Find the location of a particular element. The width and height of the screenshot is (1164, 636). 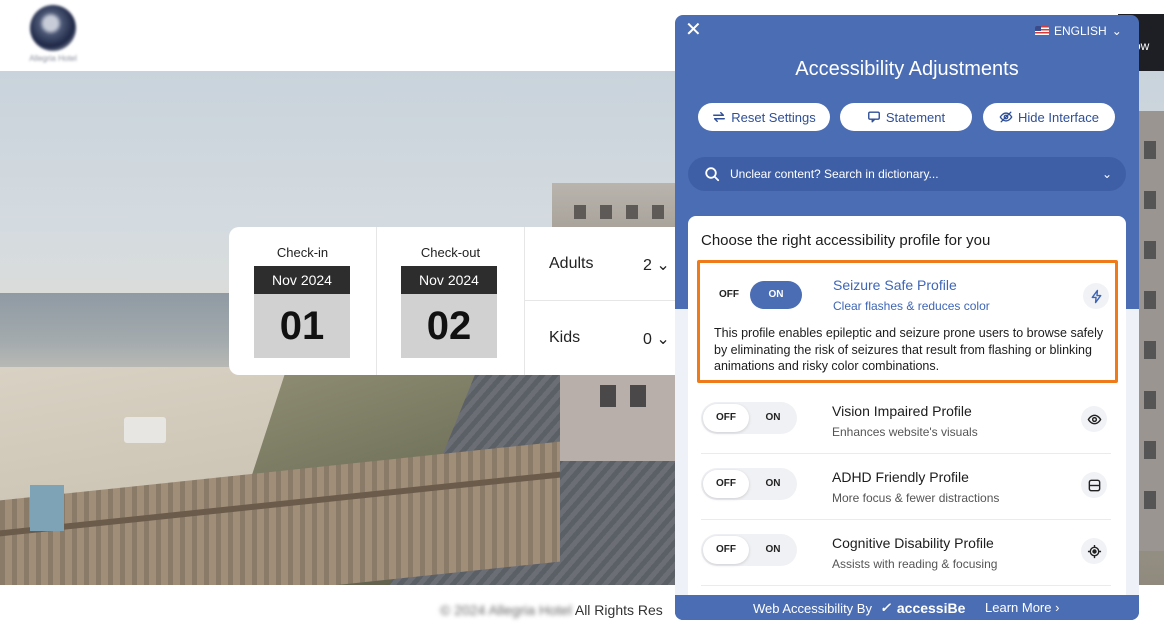

accessibe-brand: accessiBe is located at coordinates (931, 608).